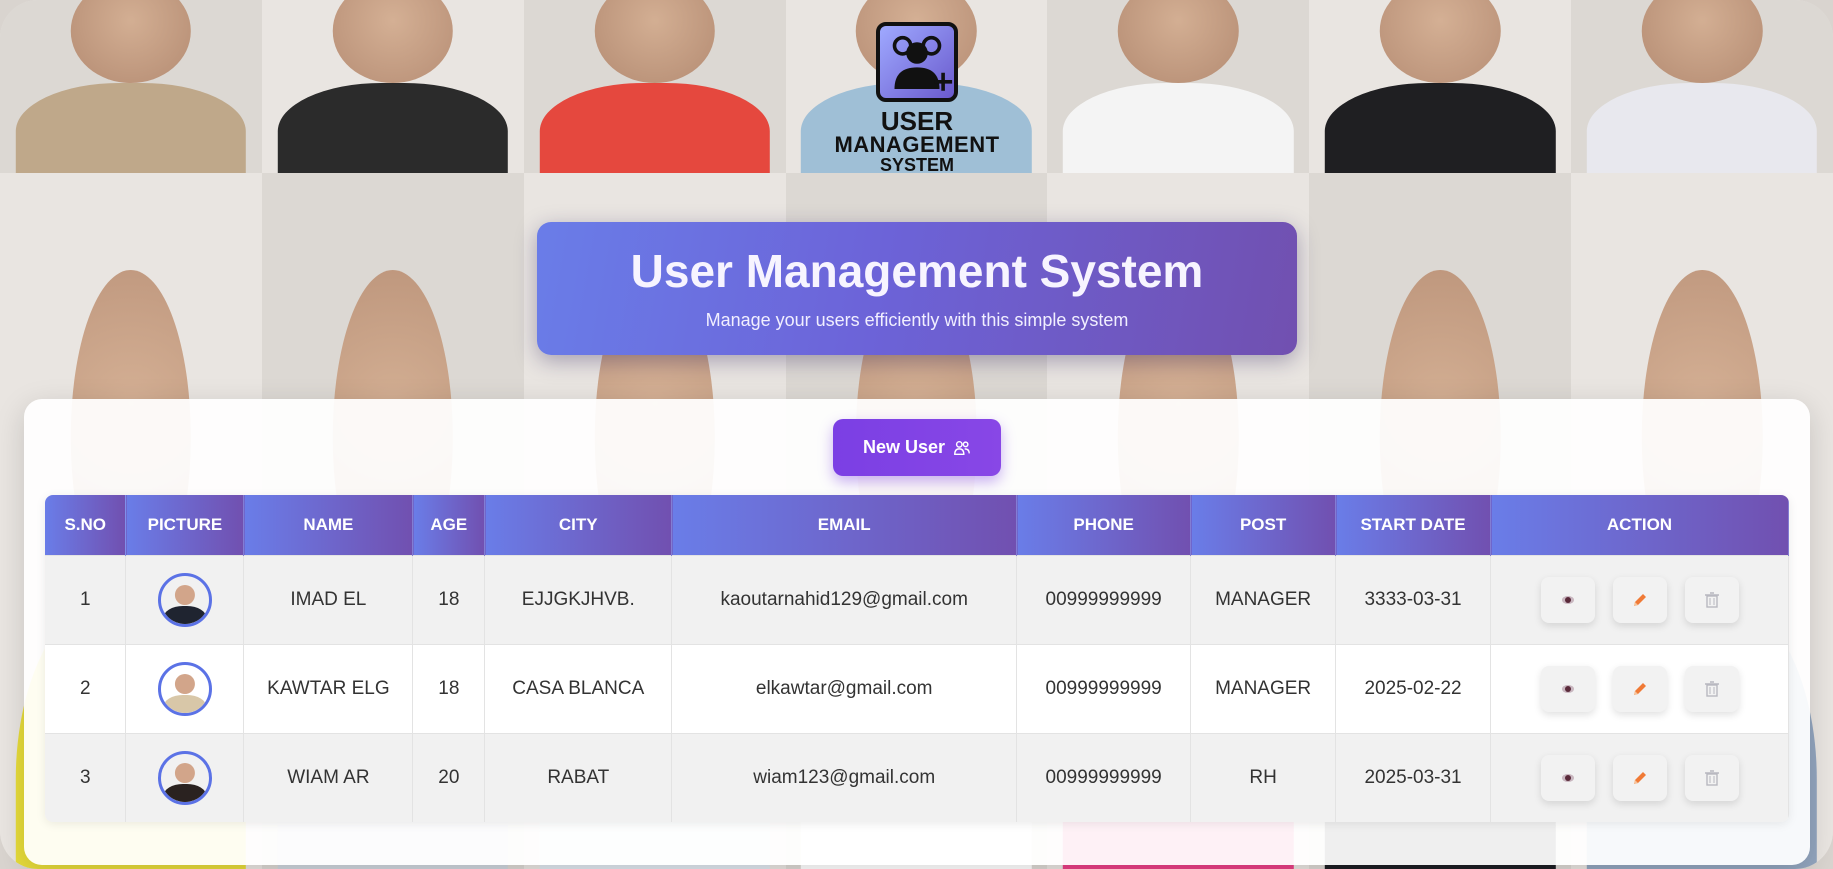  Describe the element at coordinates (449, 525) in the screenshot. I see `column-header-age: AGE` at that location.